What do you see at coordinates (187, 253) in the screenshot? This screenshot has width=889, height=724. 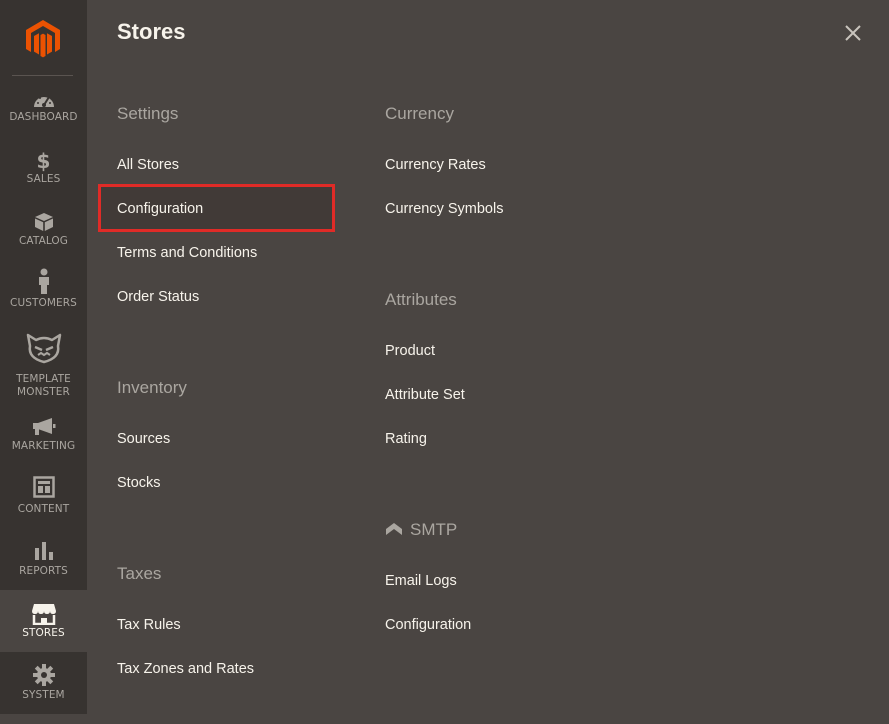 I see `link-terms-and-conditions: Terms and Conditions` at bounding box center [187, 253].